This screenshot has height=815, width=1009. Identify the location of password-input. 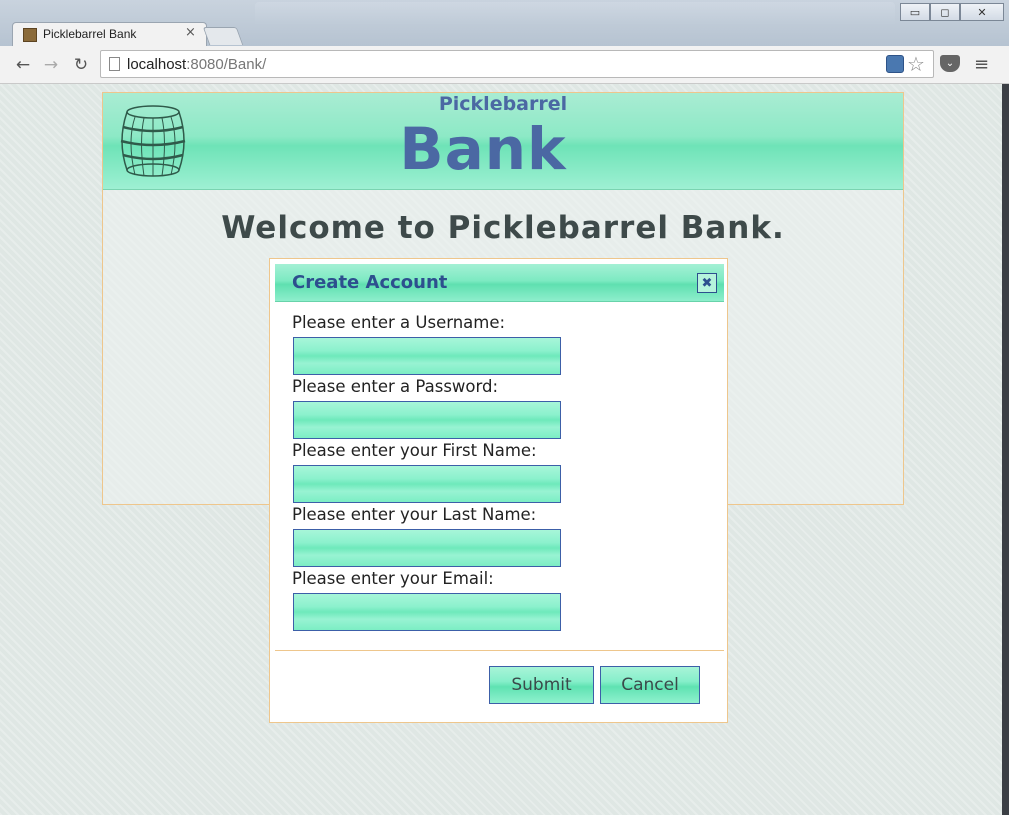
(427, 420).